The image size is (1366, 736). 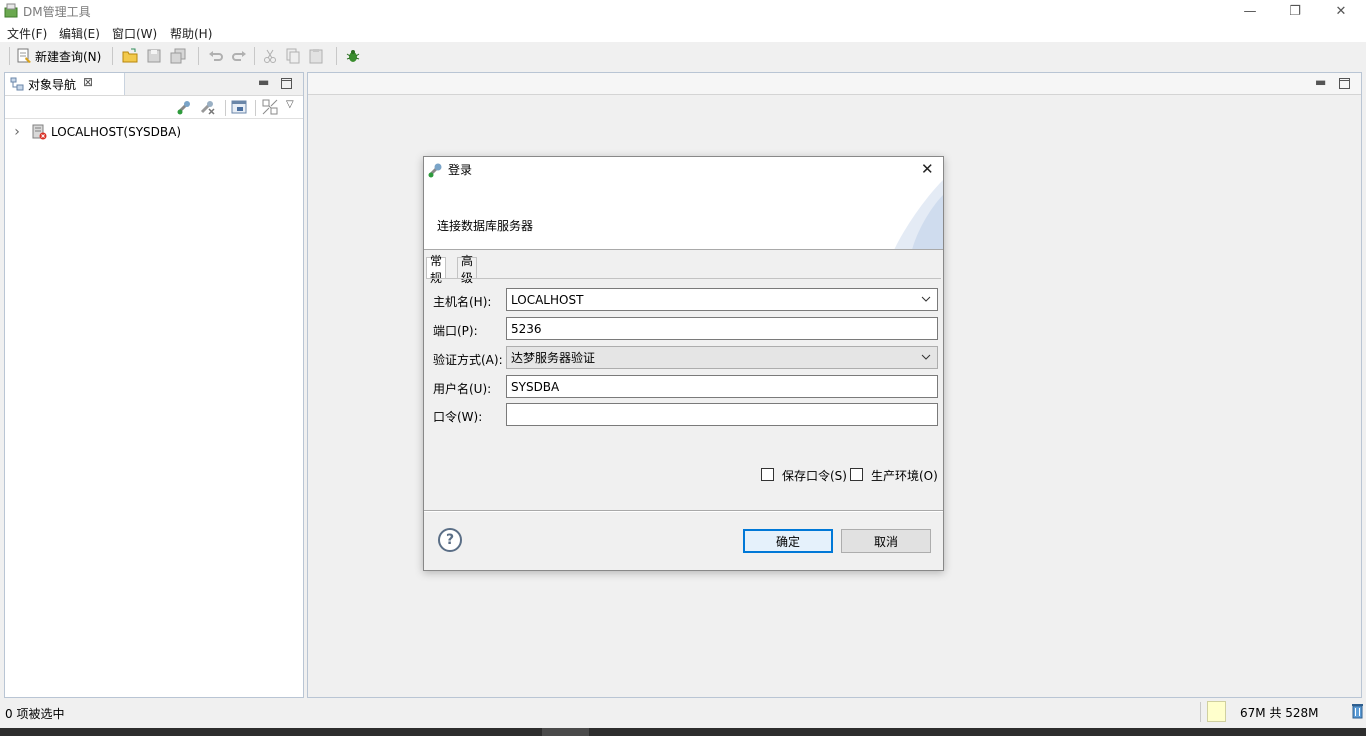 I want to click on cut-icon, so click(x=270, y=56).